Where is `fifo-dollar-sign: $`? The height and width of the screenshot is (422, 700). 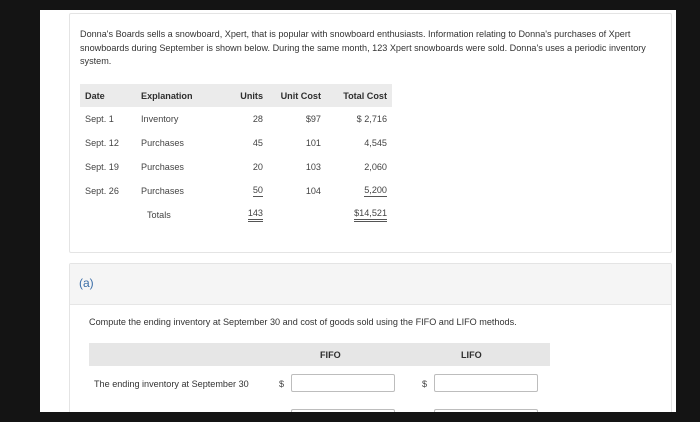
fifo-dollar-sign: $ is located at coordinates (282, 384).